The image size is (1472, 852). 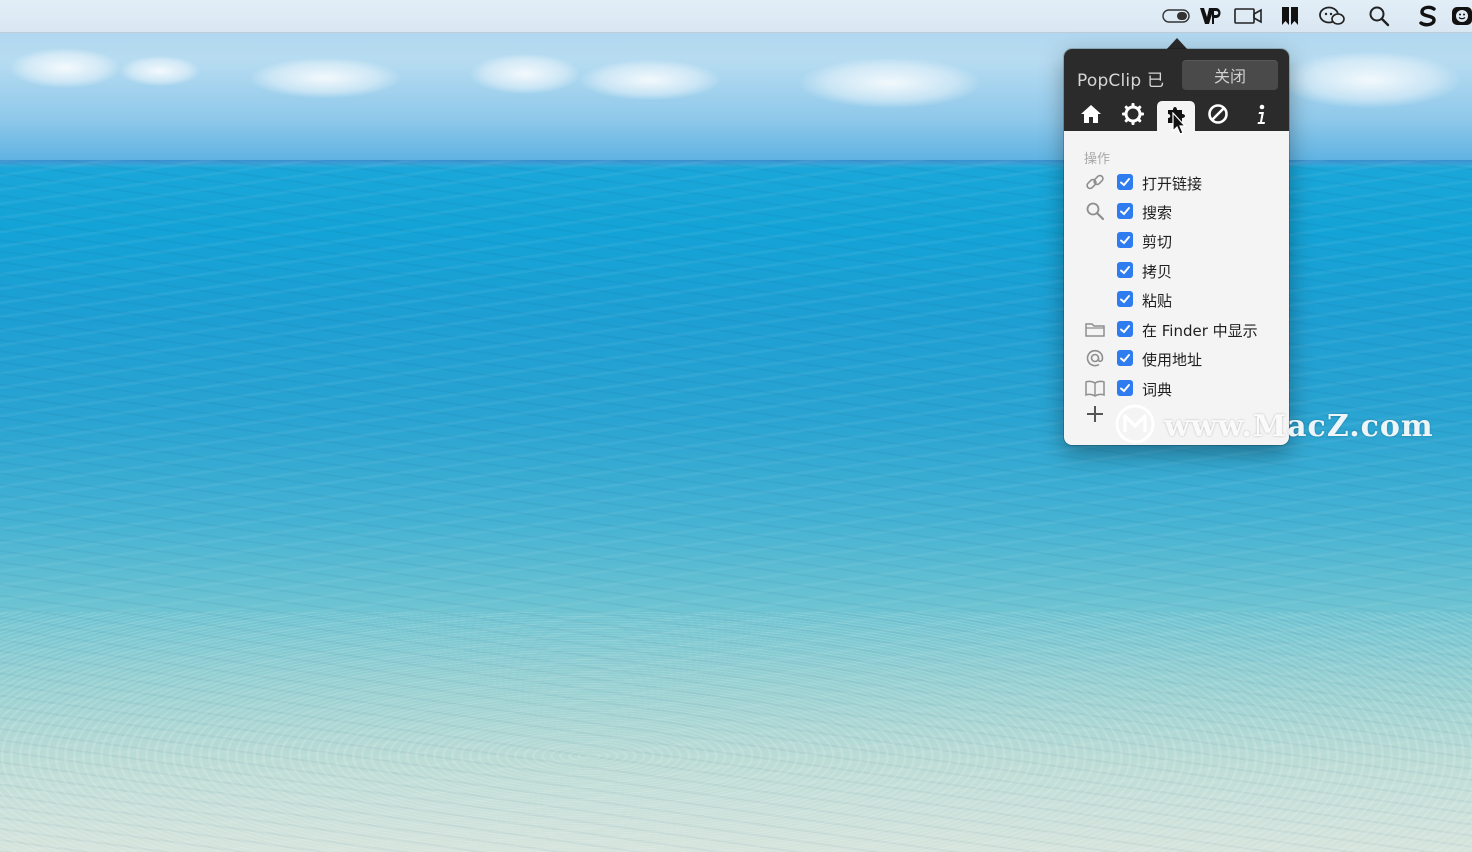 I want to click on prohibited-icon, so click(x=1218, y=116).